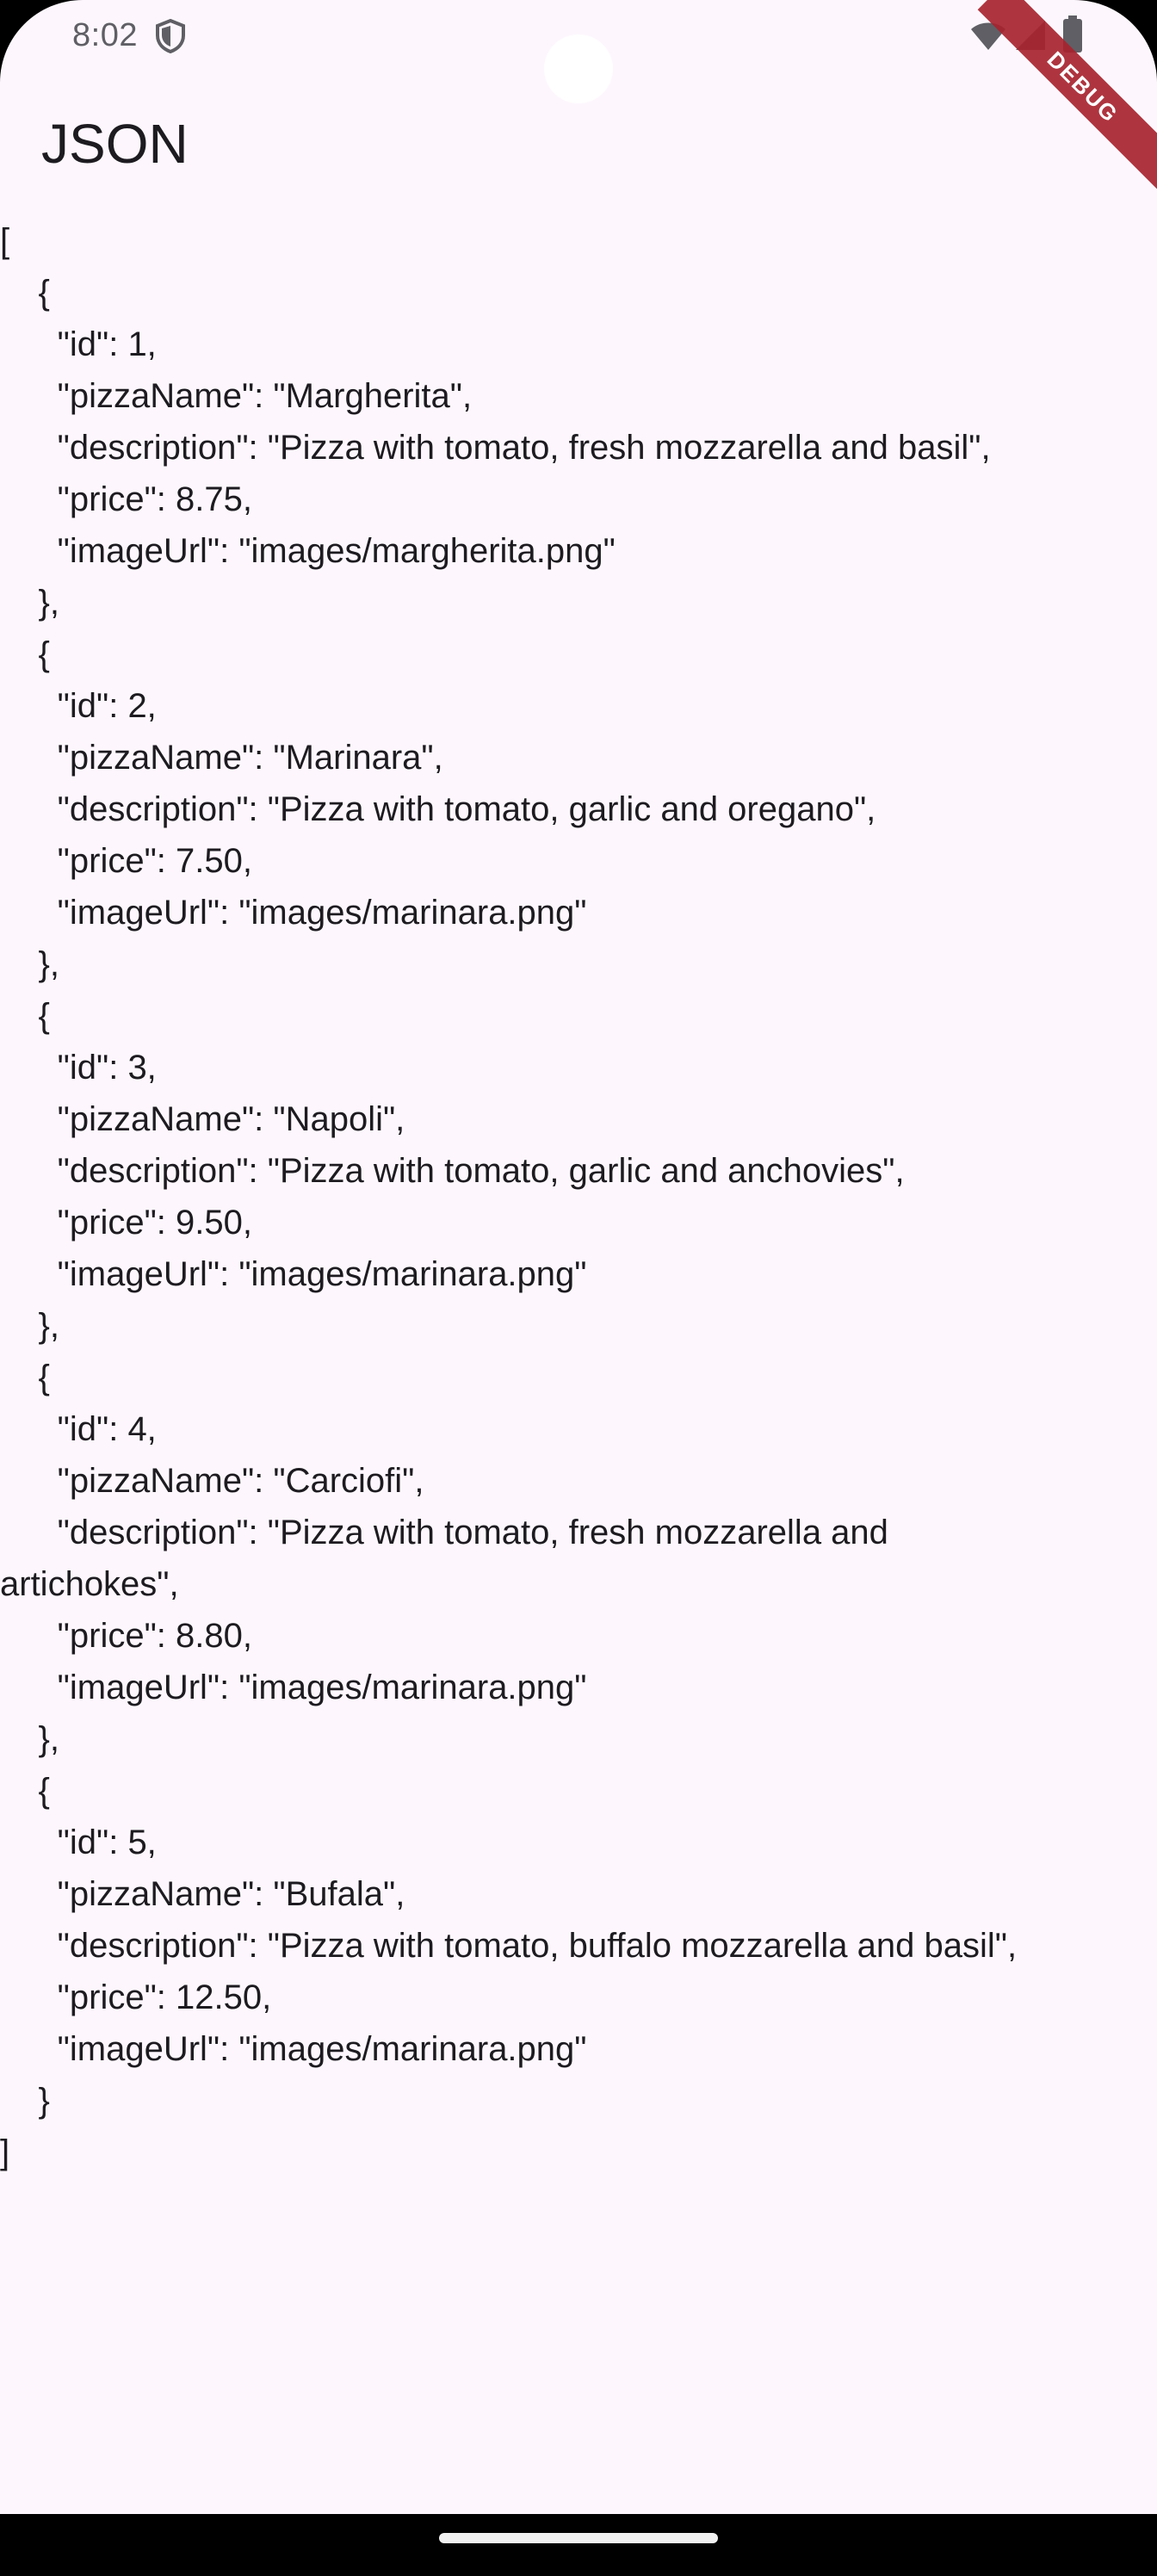  What do you see at coordinates (78, 1068) in the screenshot?
I see `json-line: "id": 3,` at bounding box center [78, 1068].